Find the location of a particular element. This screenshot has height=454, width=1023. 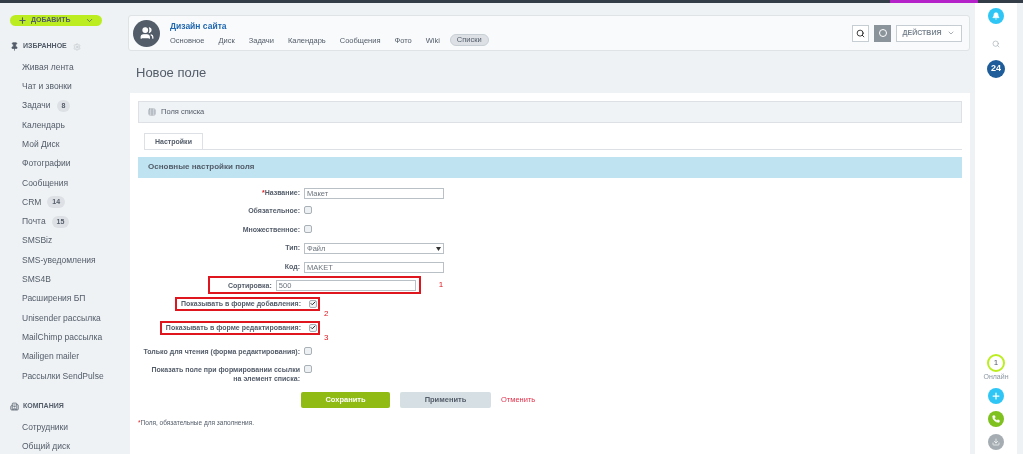

marker-number: 1 is located at coordinates (441, 285).